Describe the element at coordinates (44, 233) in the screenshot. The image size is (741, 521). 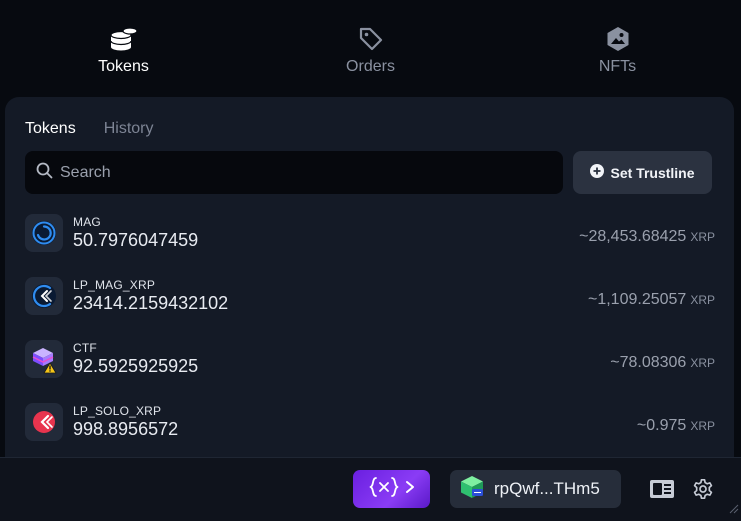
I see `mag-token-icon` at that location.